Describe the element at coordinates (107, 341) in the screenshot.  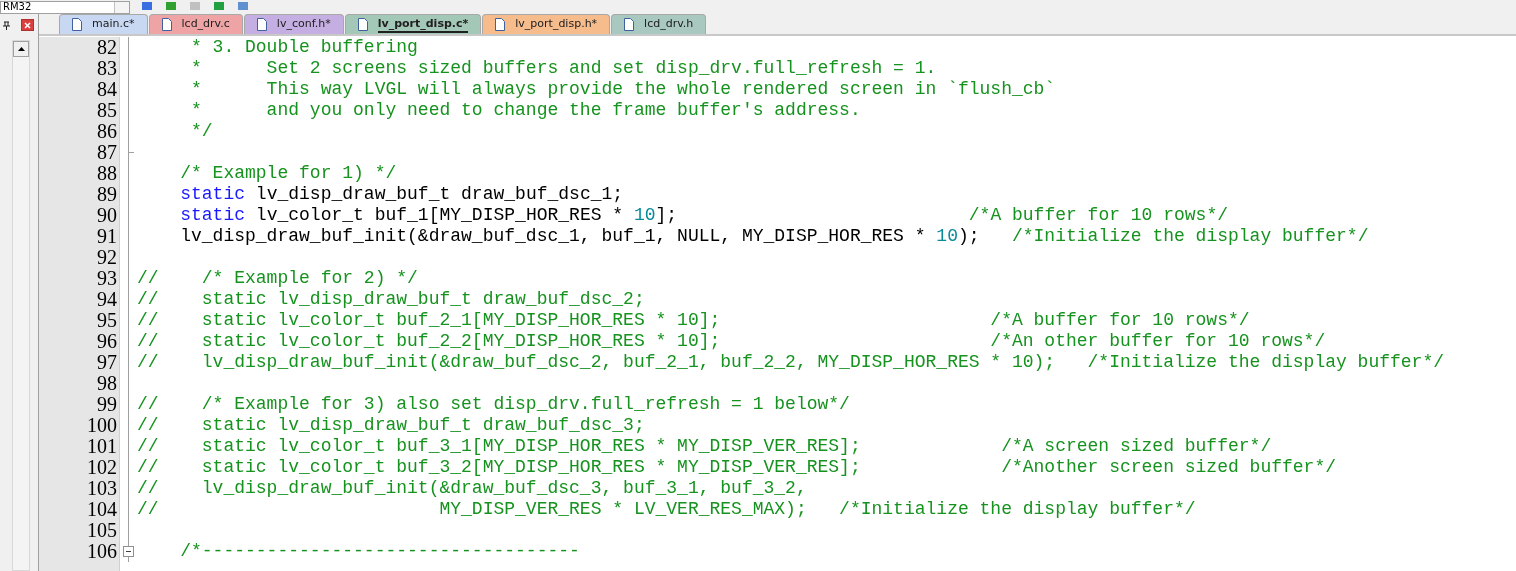
I see `line-number: 96` at that location.